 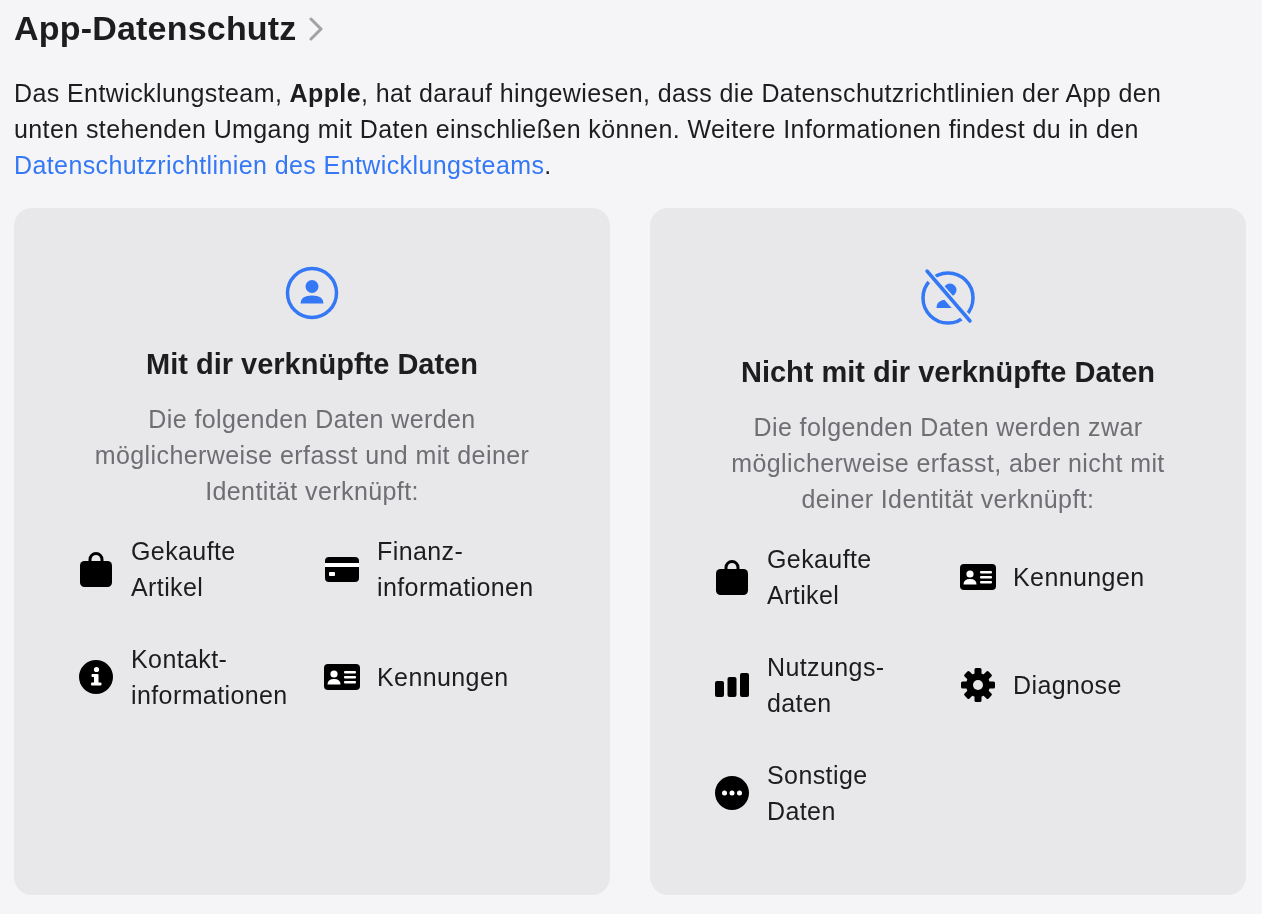 I want to click on chevron-right-icon, so click(x=315, y=29).